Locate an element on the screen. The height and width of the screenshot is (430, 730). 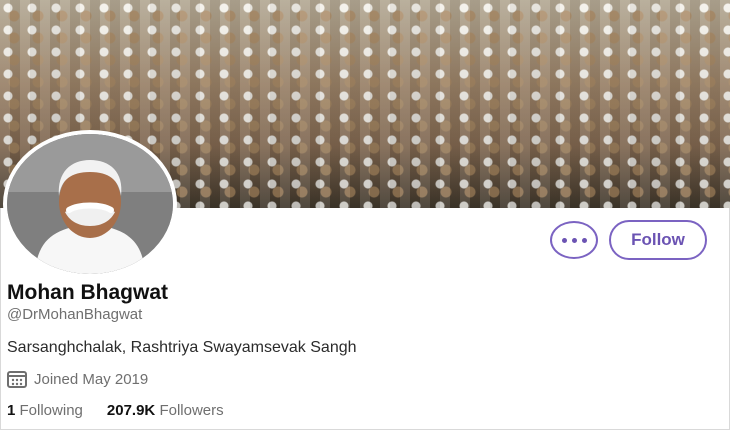
profile-name: Mohan Bhagwat is located at coordinates (87, 292).